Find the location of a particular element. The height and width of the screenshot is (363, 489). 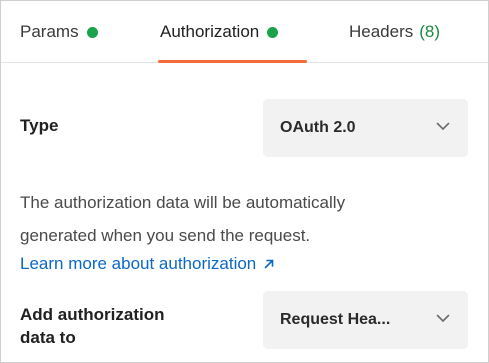

add-authorization-label-line-2: data to is located at coordinates (48, 337).